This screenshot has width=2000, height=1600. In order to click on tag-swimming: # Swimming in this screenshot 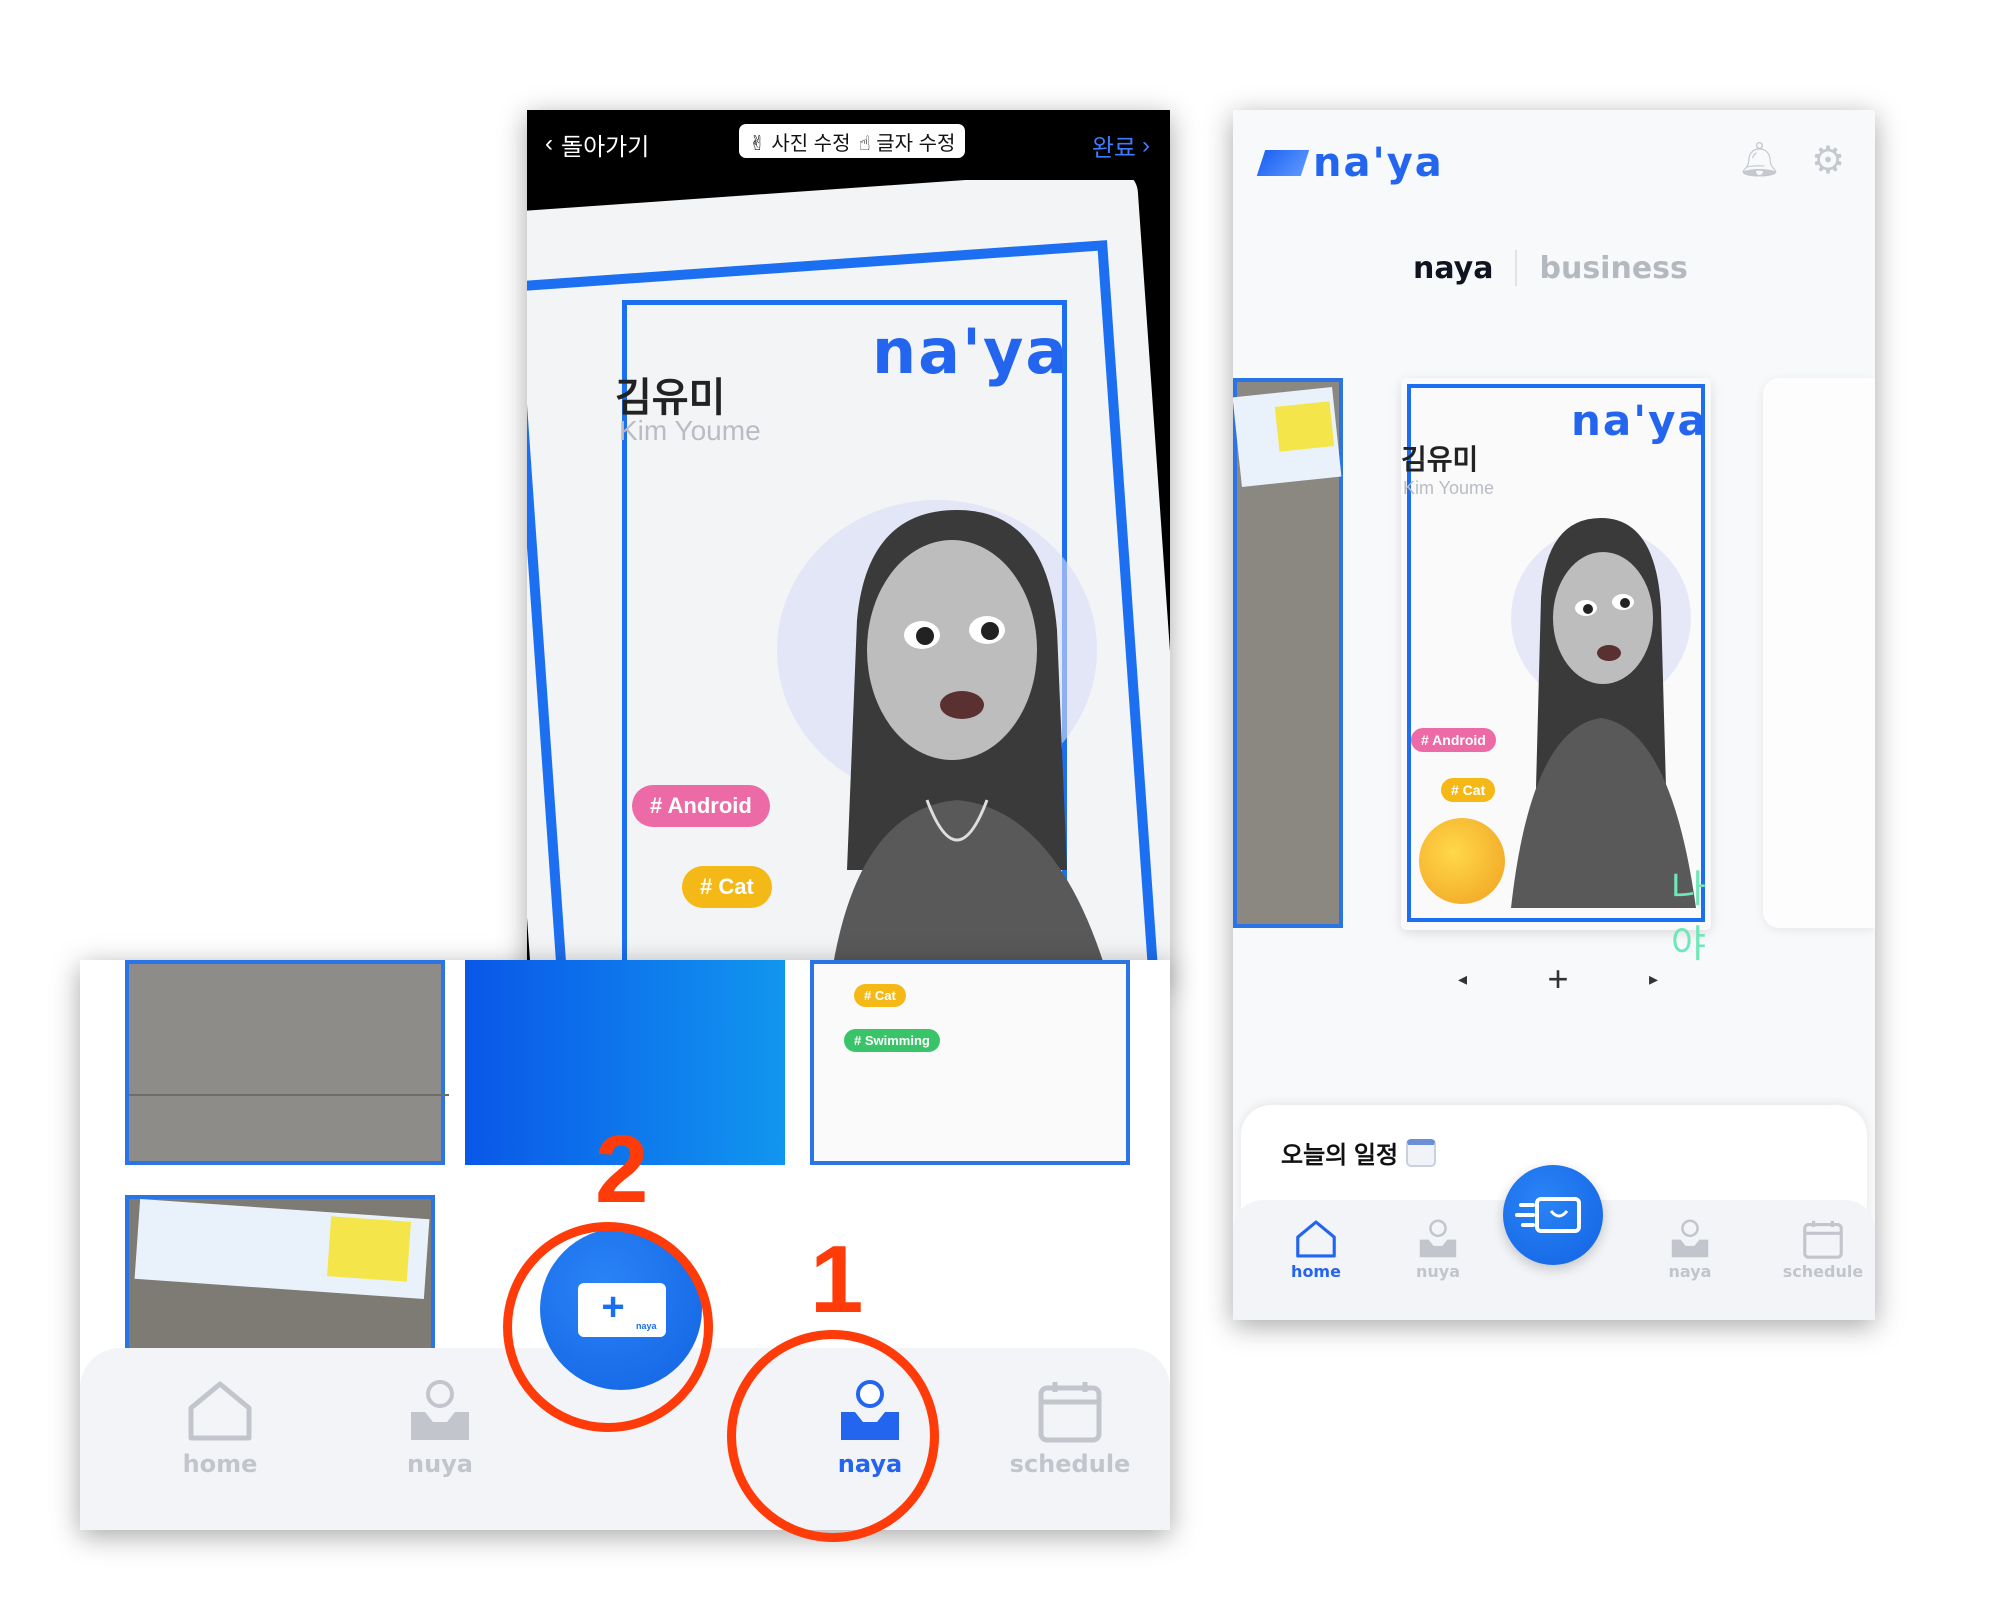, I will do `click(892, 1040)`.